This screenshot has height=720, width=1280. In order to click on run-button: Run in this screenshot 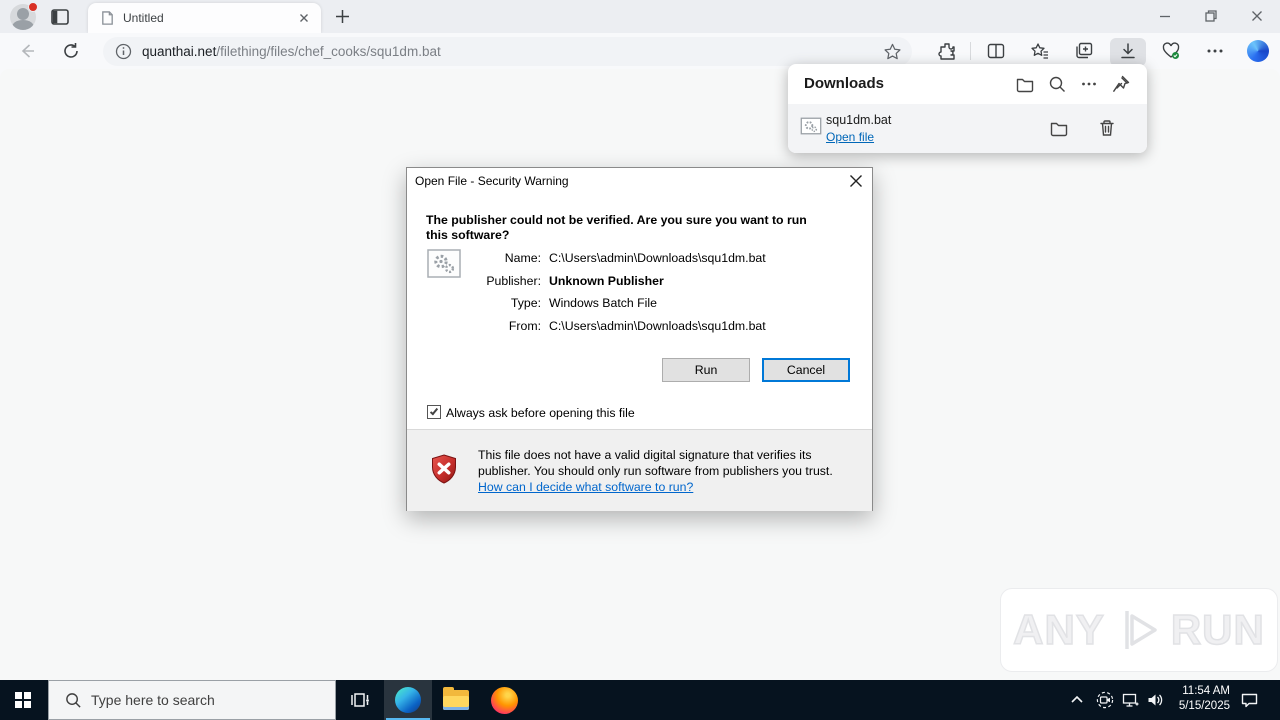, I will do `click(706, 370)`.